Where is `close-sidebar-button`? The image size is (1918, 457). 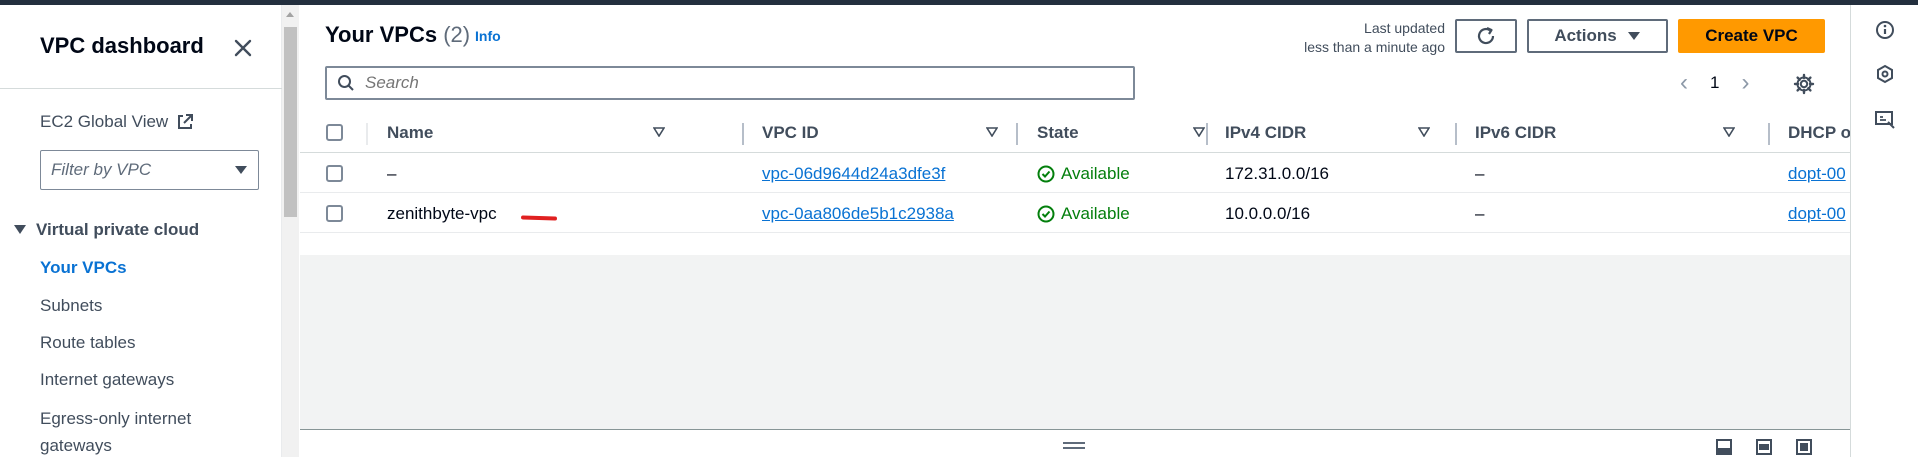 close-sidebar-button is located at coordinates (243, 48).